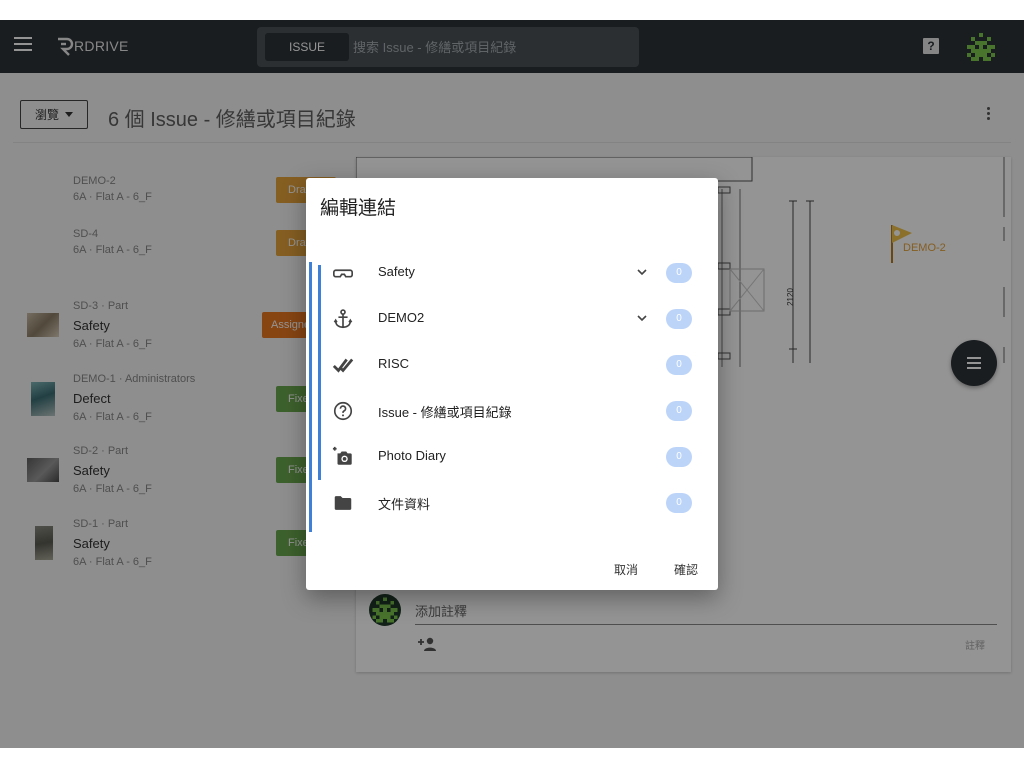 This screenshot has width=1024, height=768. Describe the element at coordinates (512, 273) in the screenshot. I see `link-row-safety: Safety 0` at that location.